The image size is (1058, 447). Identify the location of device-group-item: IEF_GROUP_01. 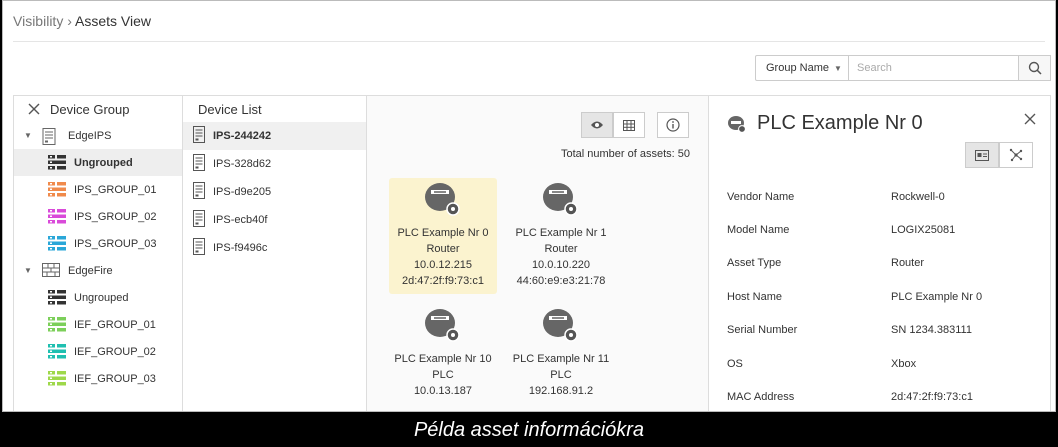
(98, 324).